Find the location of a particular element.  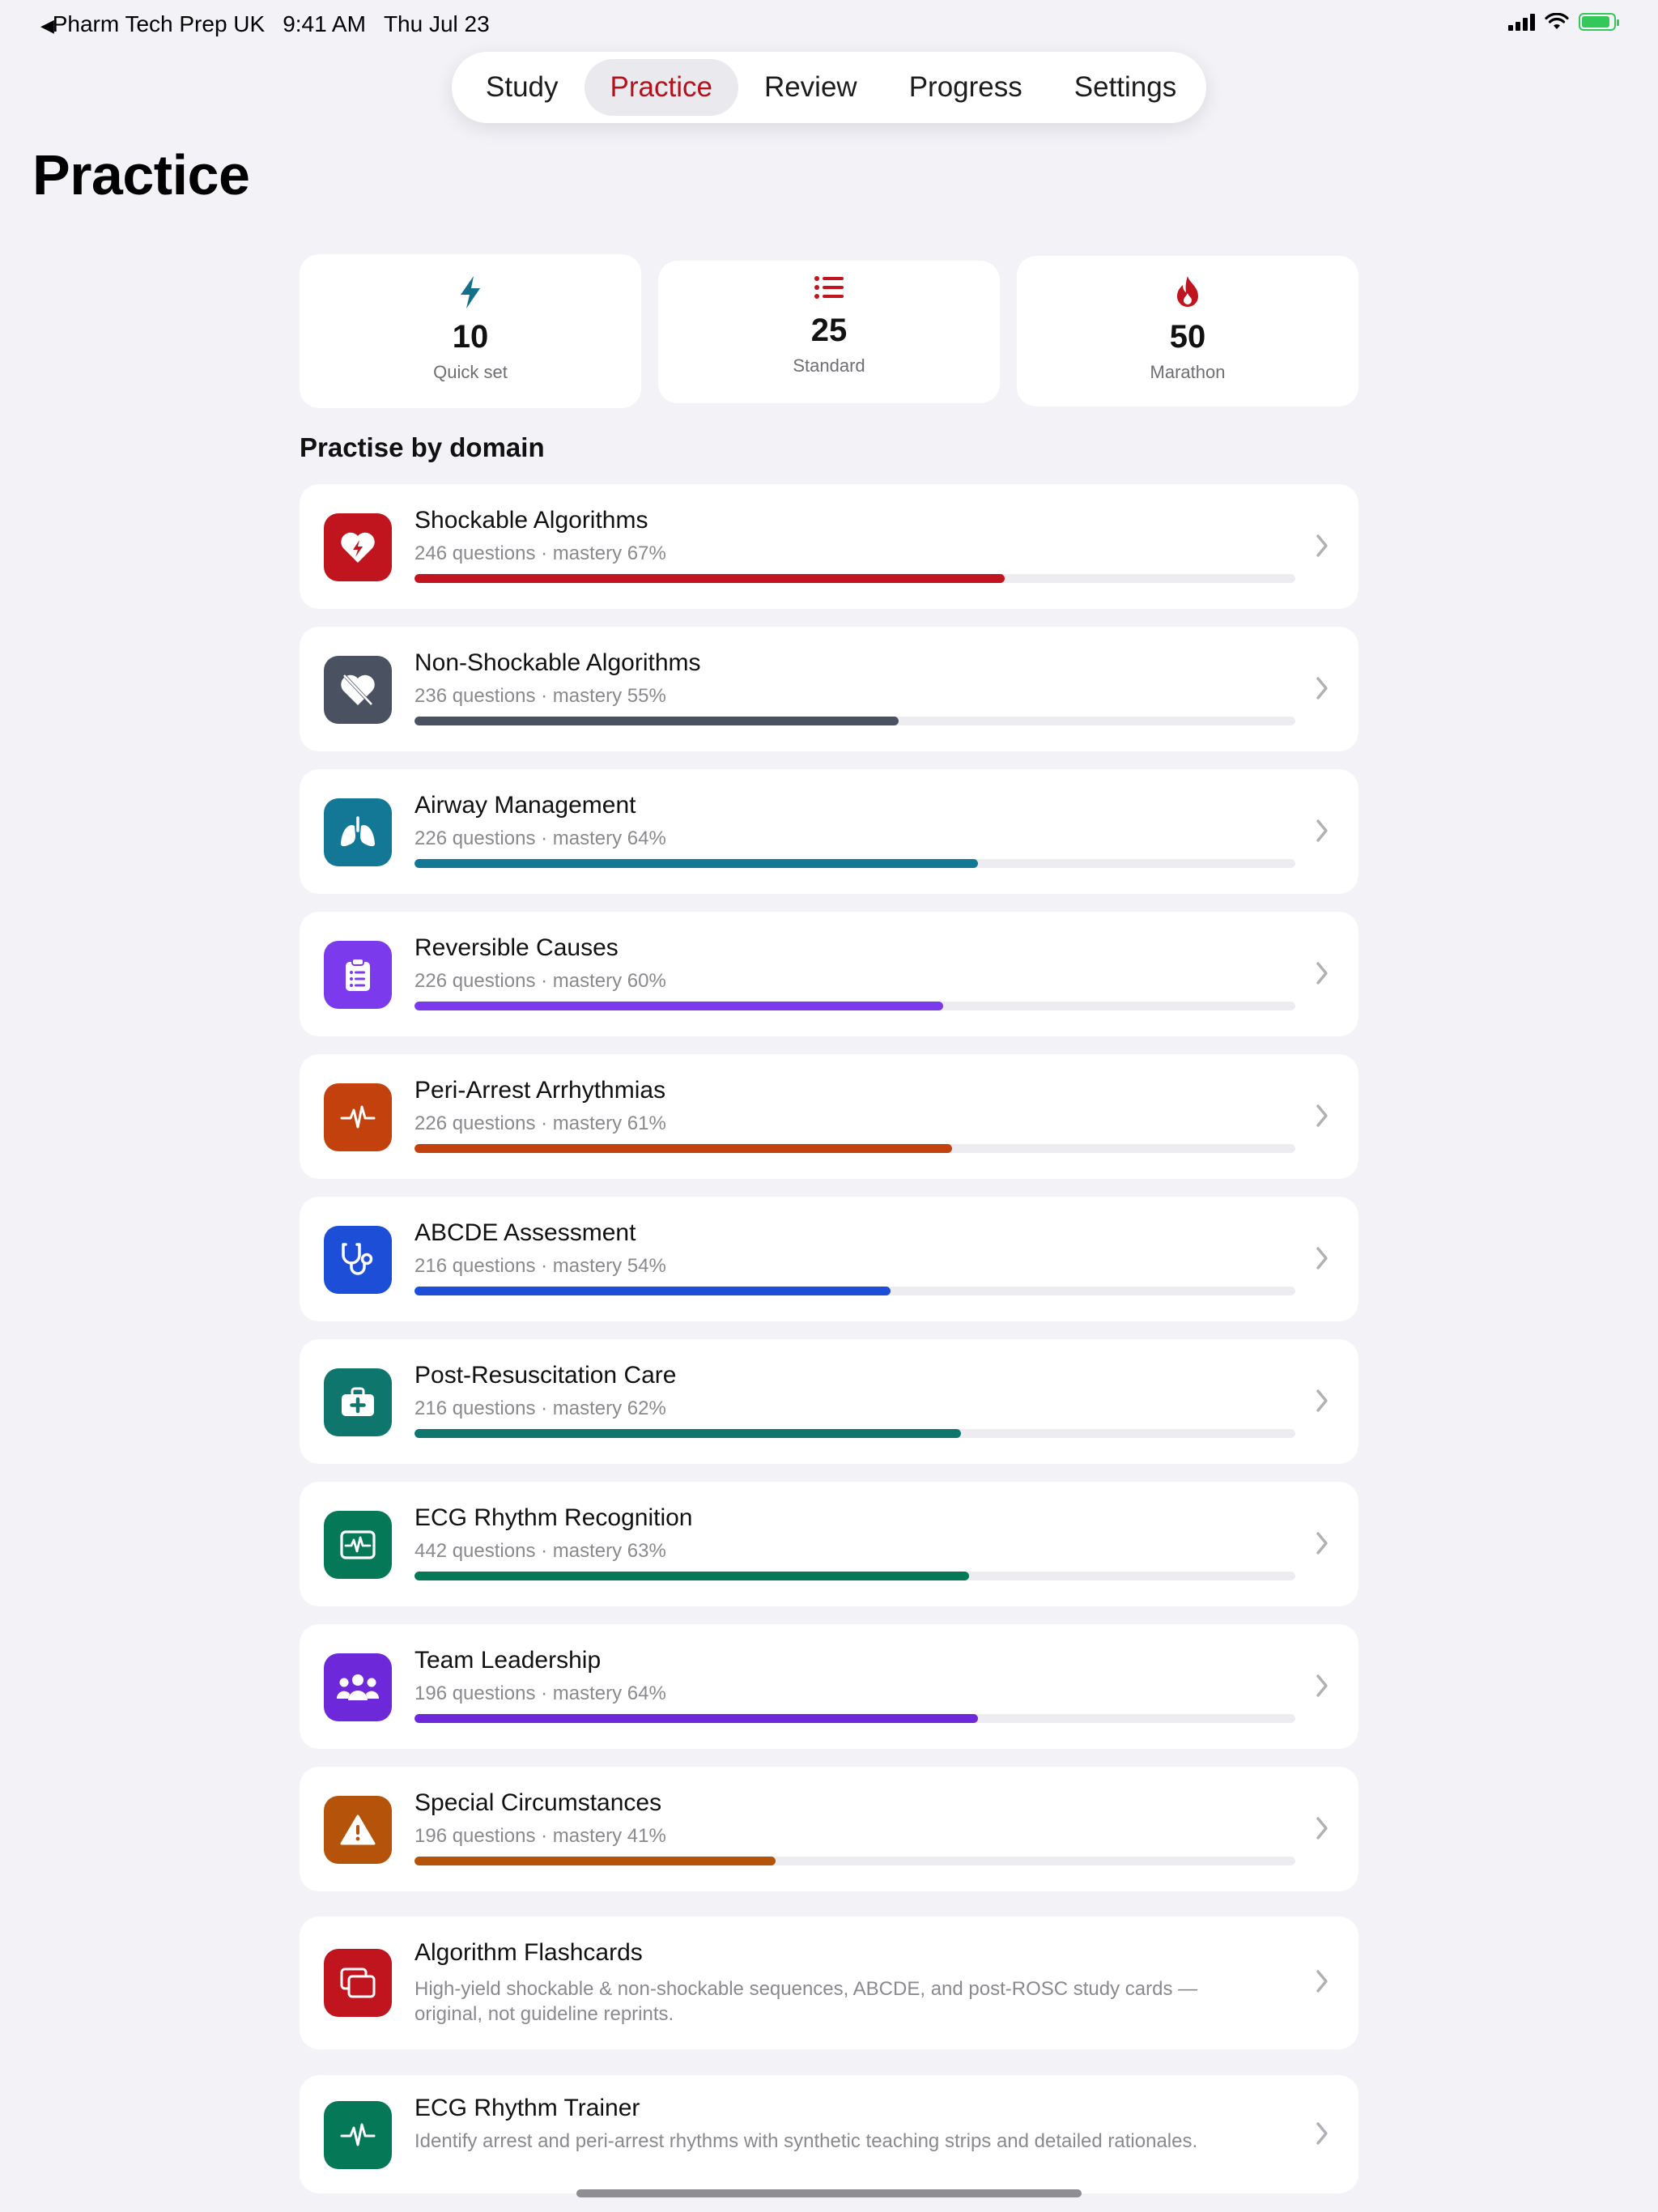

domain-title: ABCDE Assessment is located at coordinates (525, 1232).